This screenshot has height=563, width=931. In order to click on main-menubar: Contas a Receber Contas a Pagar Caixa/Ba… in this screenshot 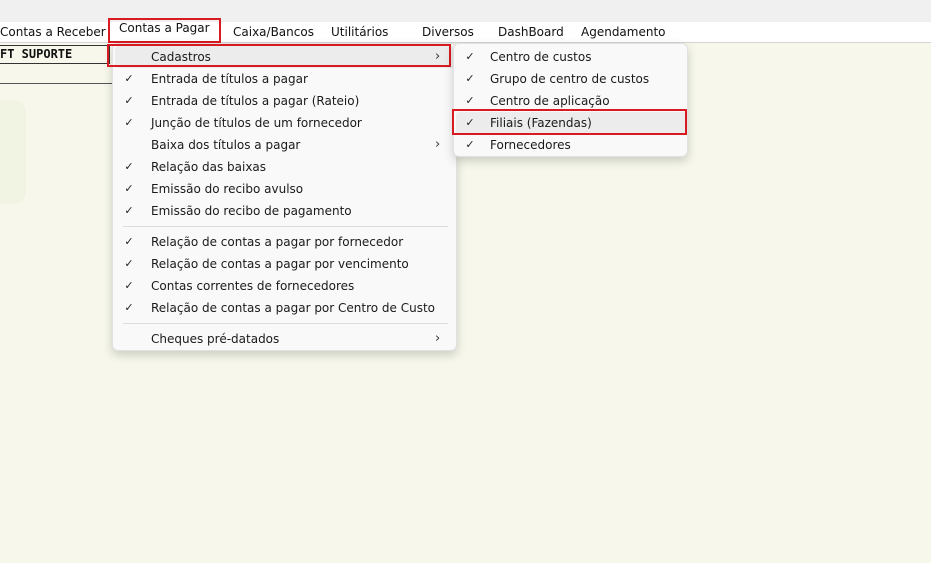, I will do `click(465, 30)`.